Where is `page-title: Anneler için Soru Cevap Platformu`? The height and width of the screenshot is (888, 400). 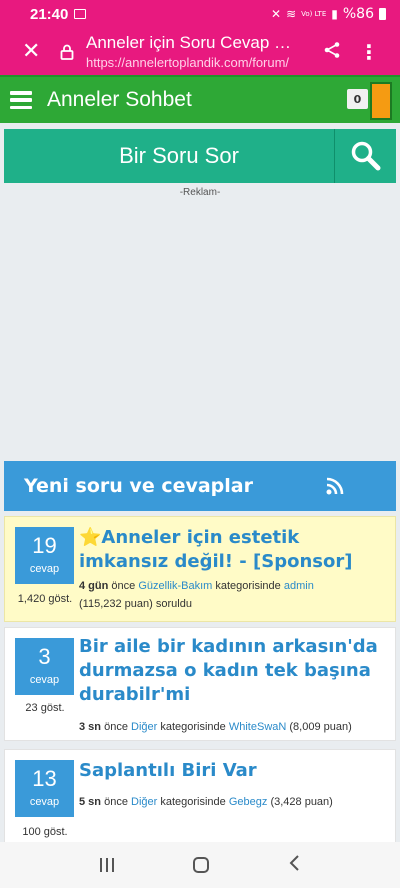
page-title: Anneler için Soru Cevap Platformu is located at coordinates (193, 42).